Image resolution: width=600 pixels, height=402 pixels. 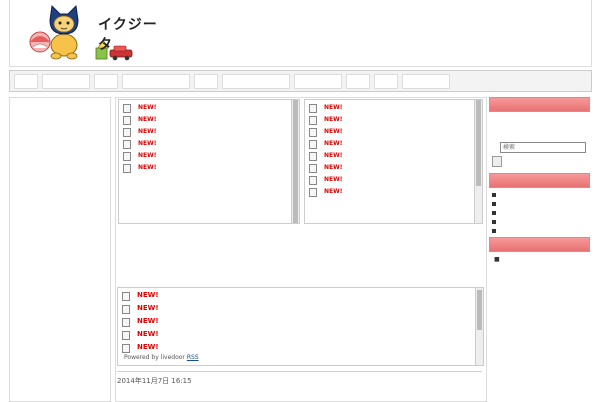 I want to click on rss-wide-list: NEW! NEW! NEW! NEW! NEW!, so click(x=300, y=320).